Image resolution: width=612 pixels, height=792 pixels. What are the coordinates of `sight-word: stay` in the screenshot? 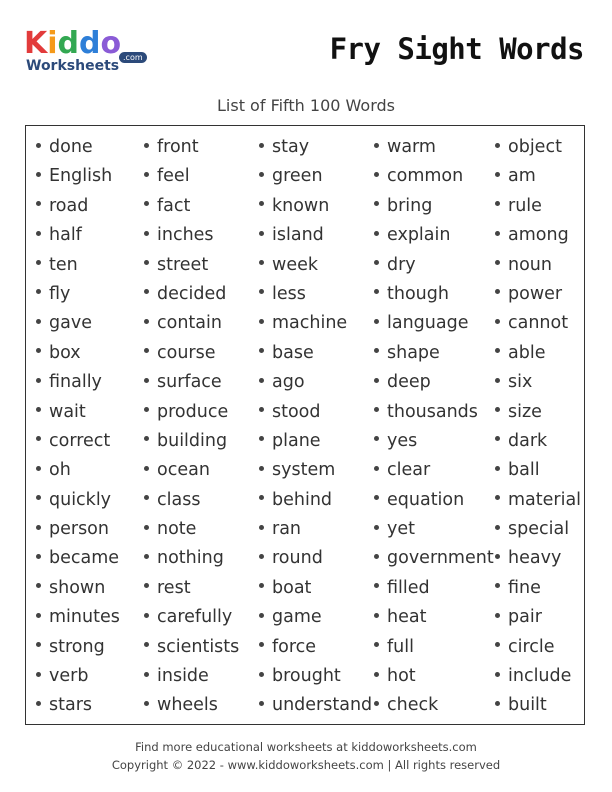 It's located at (291, 147).